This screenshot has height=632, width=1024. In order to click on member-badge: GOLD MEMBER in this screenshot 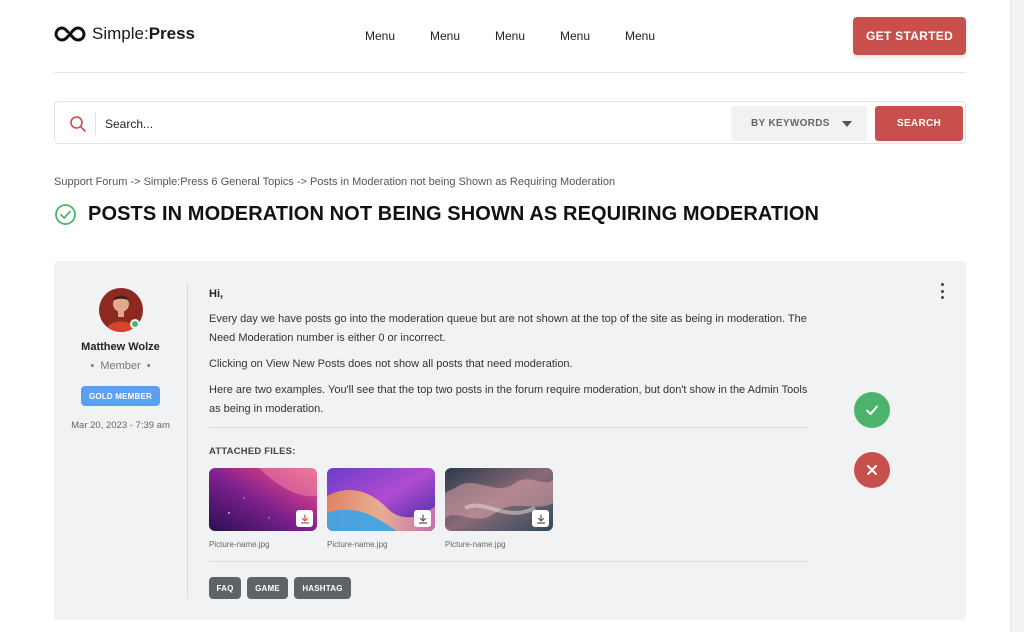, I will do `click(120, 396)`.